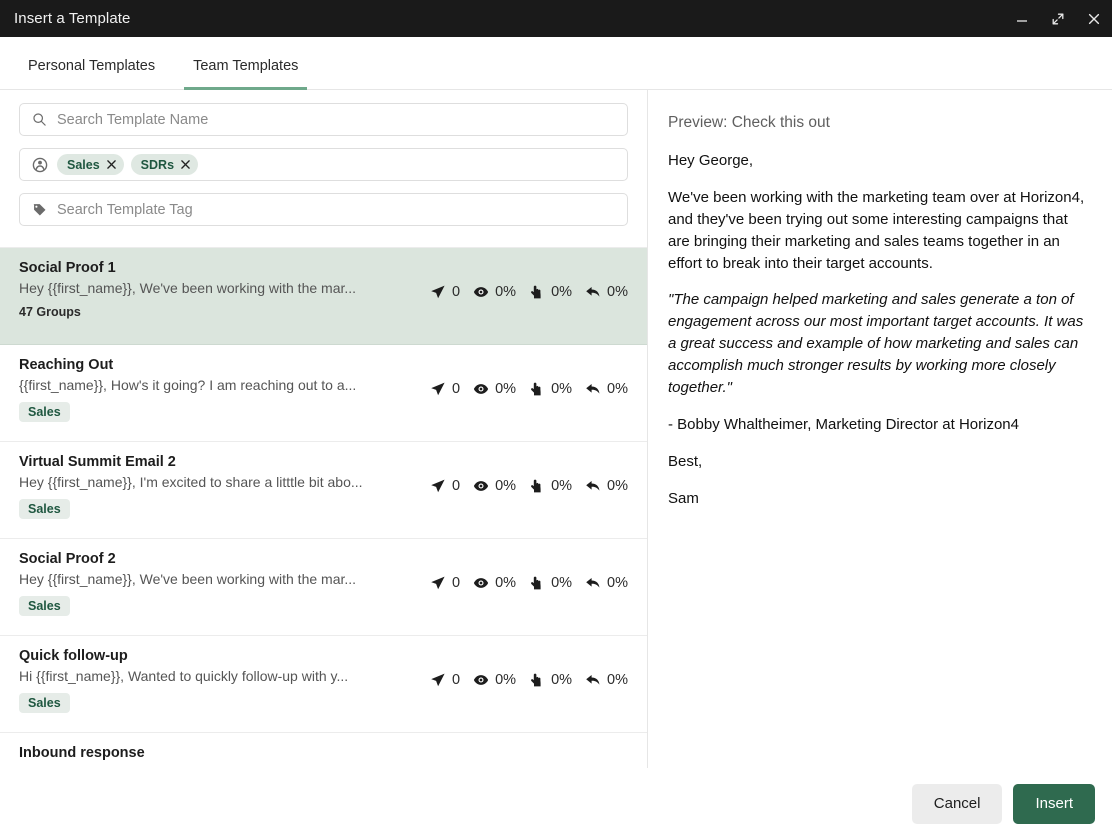 Image resolution: width=1112 pixels, height=839 pixels. What do you see at coordinates (323, 119) in the screenshot?
I see `search-name-field: Search Template Name` at bounding box center [323, 119].